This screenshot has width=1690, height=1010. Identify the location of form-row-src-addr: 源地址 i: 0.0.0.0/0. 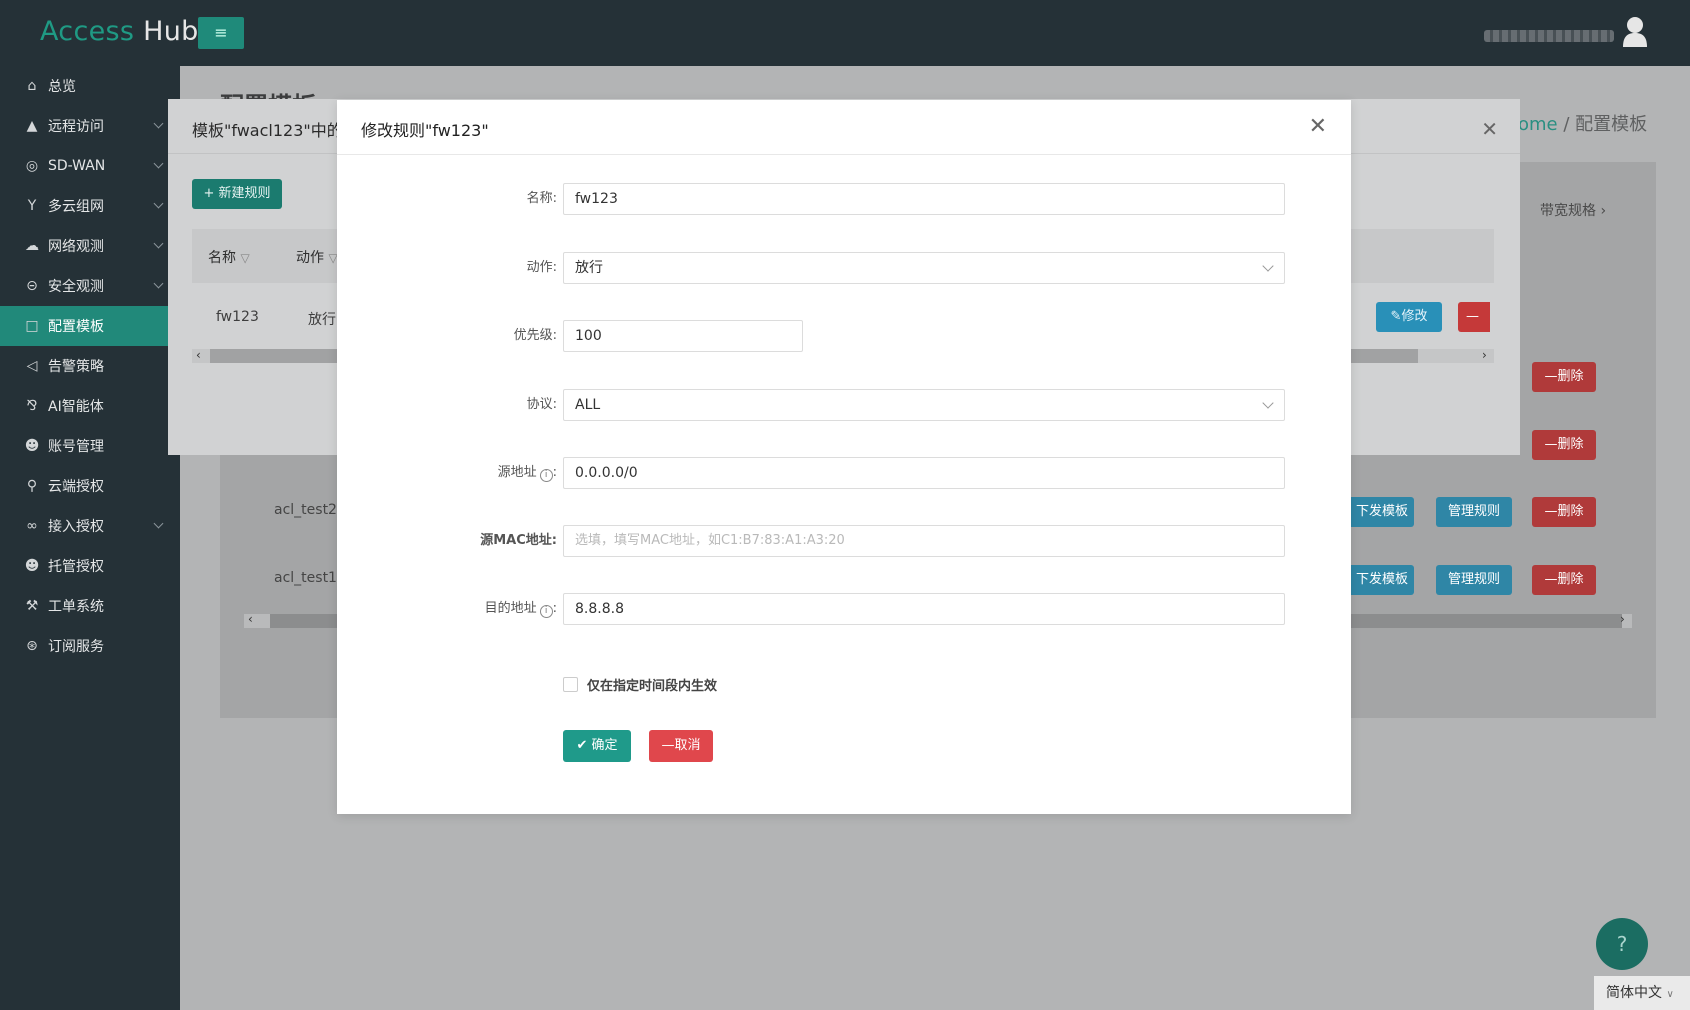
(844, 473).